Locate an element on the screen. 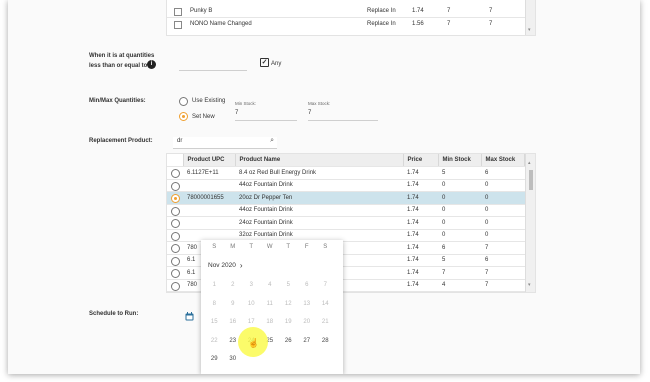 The width and height of the screenshot is (650, 382). calendar-day: 26 is located at coordinates (288, 341).